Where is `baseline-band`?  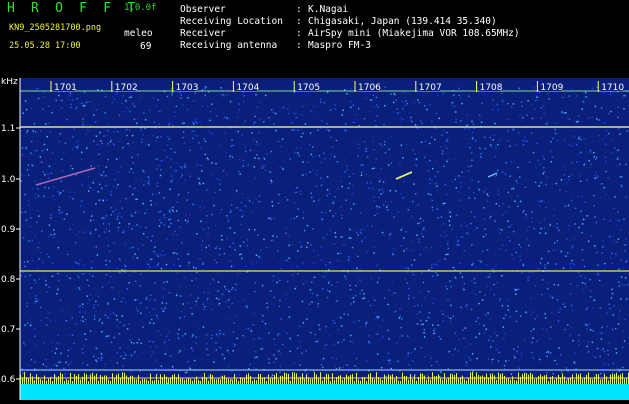
baseline-band is located at coordinates (324, 392).